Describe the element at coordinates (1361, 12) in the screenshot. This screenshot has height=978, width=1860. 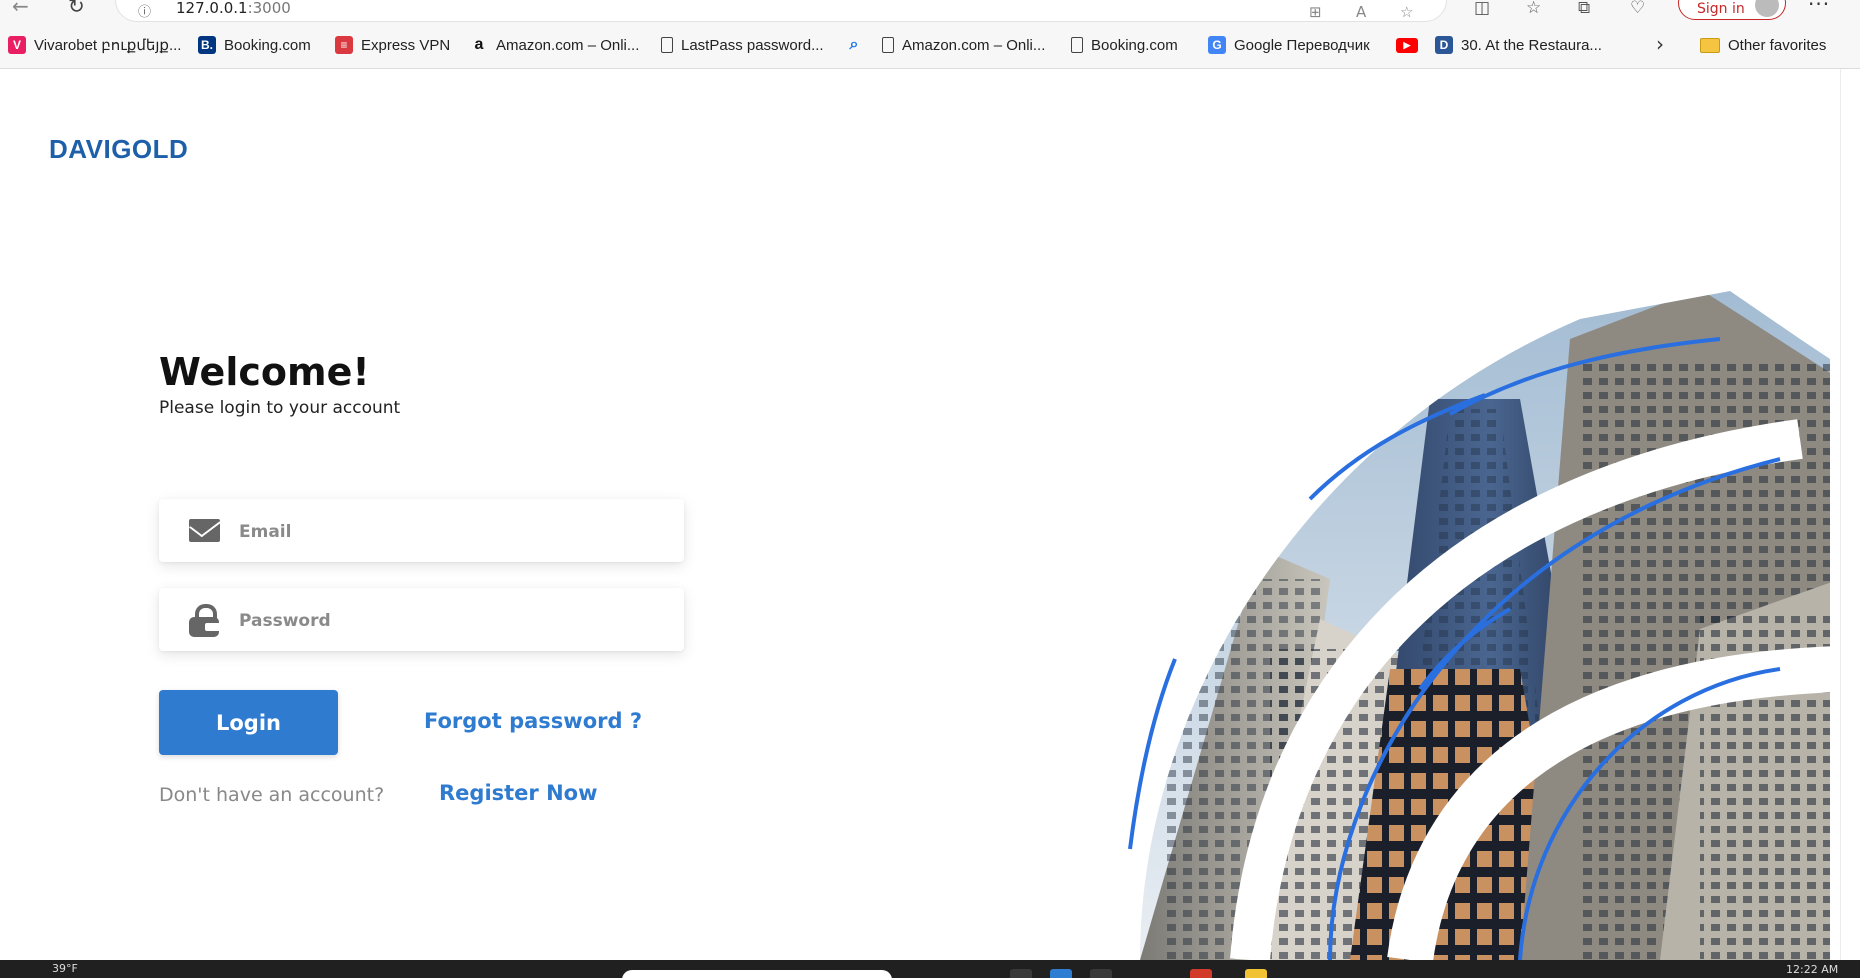
I see `read-aloud-icon: A` at that location.